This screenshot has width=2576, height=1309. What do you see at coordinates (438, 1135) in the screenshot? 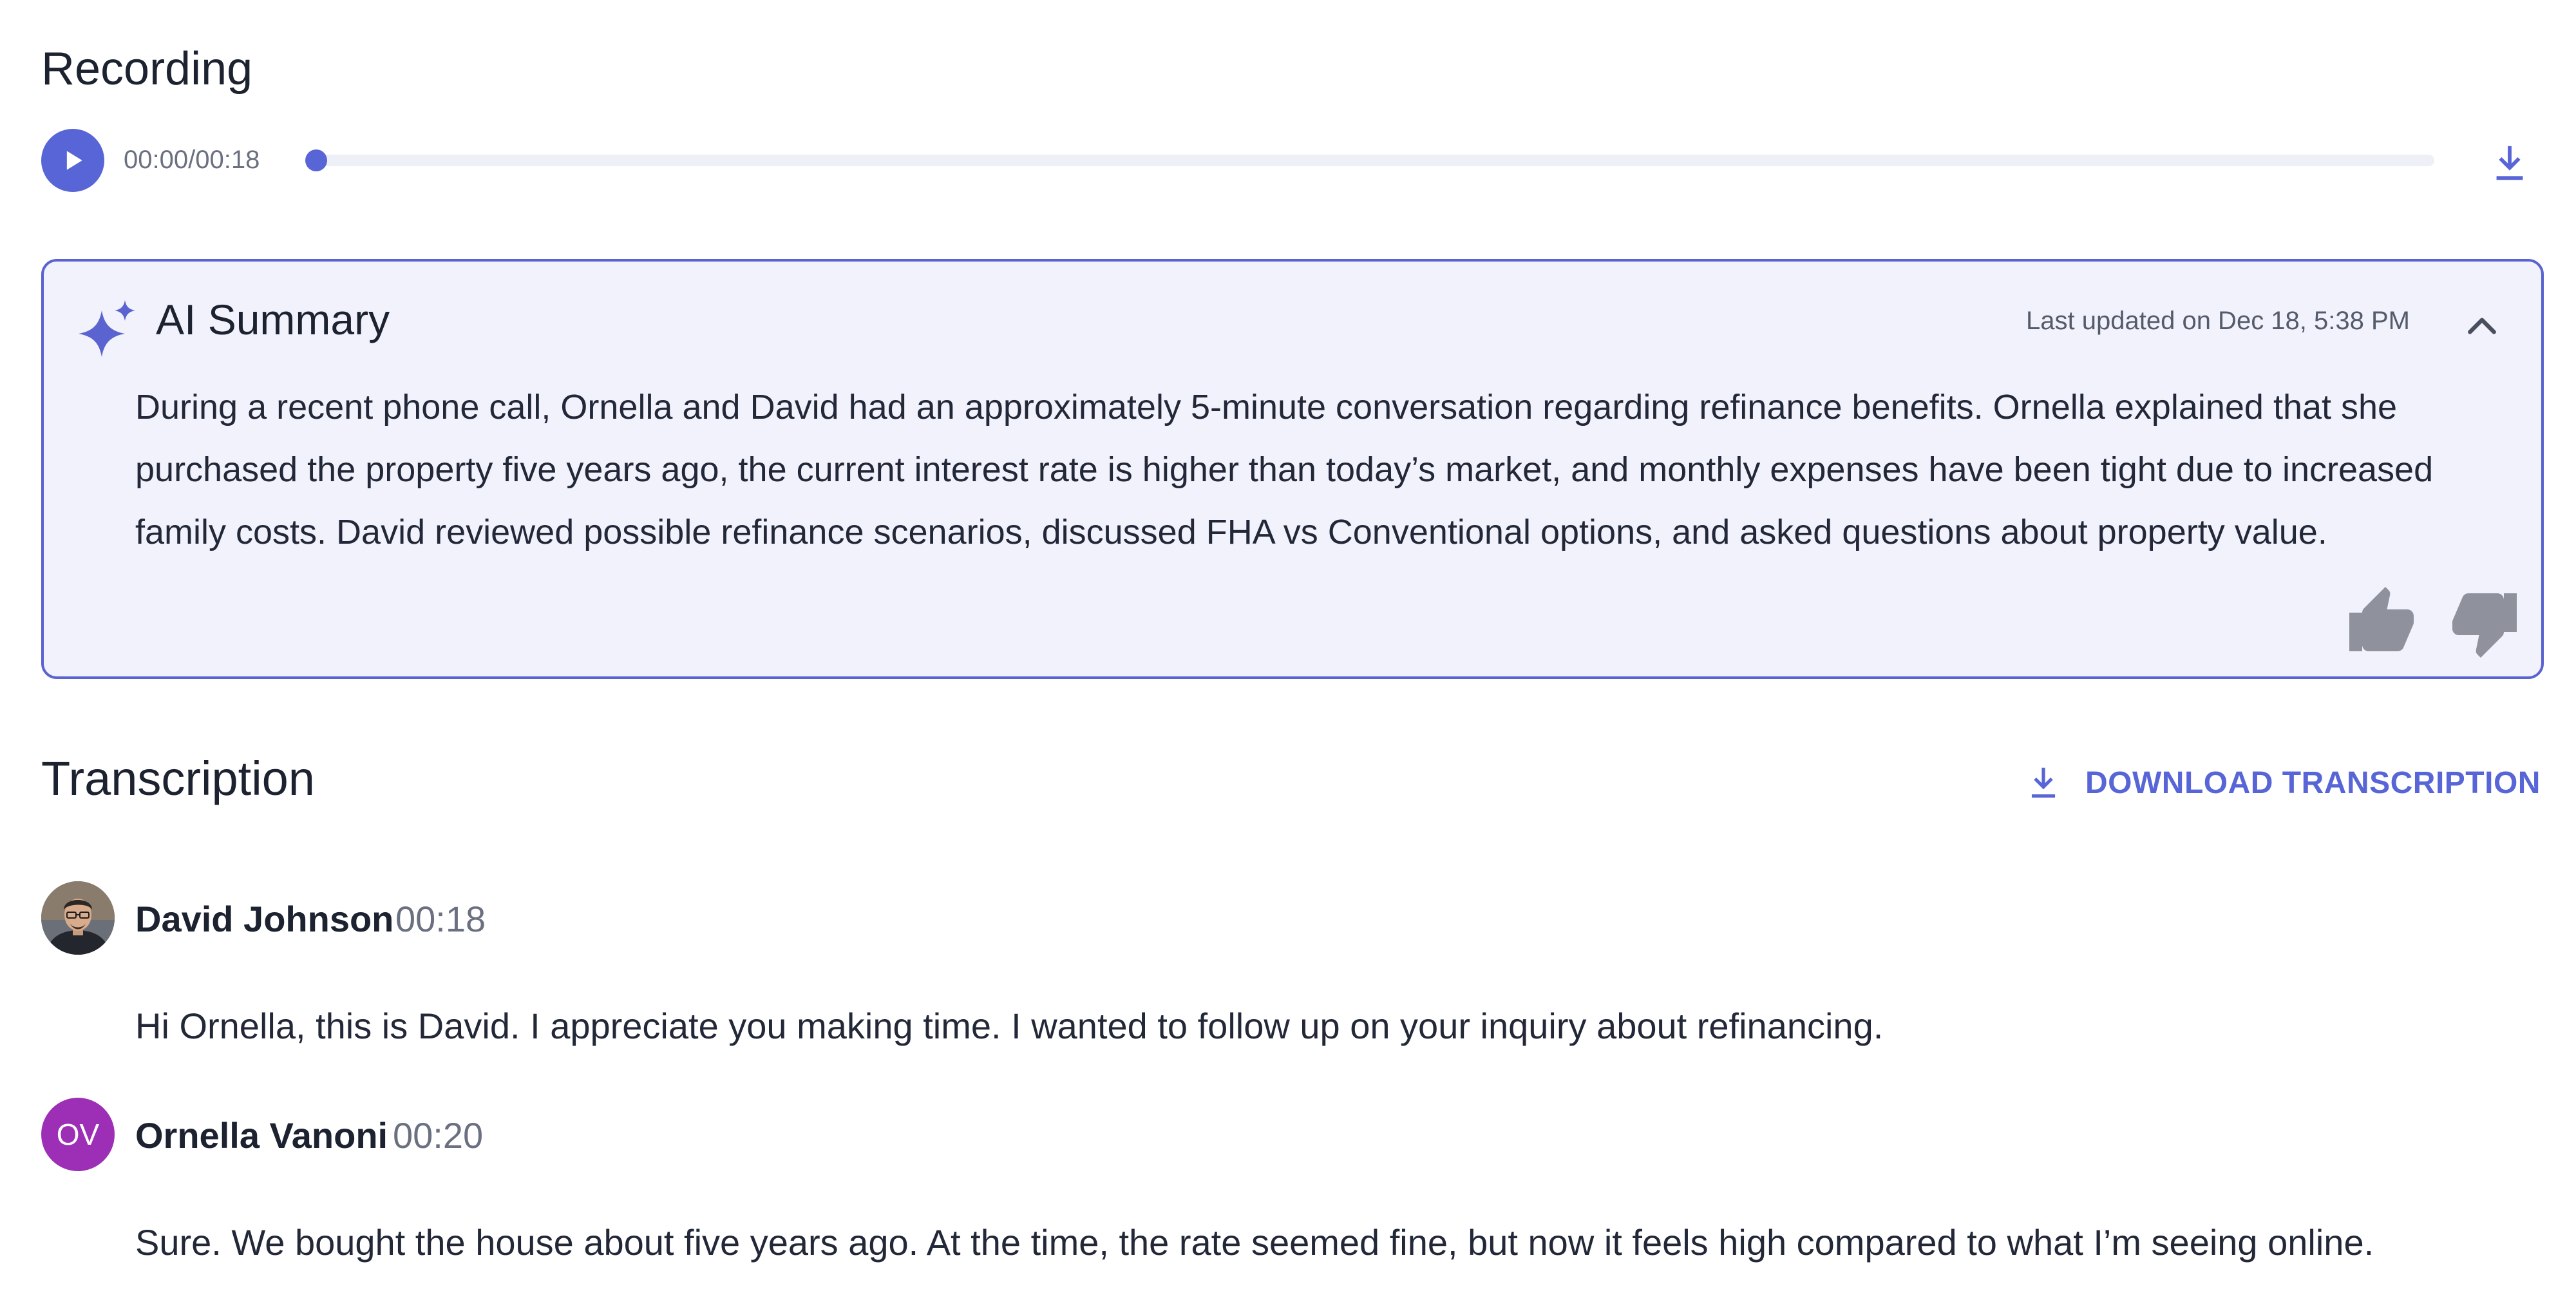
I see `speaker-timestamp: 00:20` at bounding box center [438, 1135].